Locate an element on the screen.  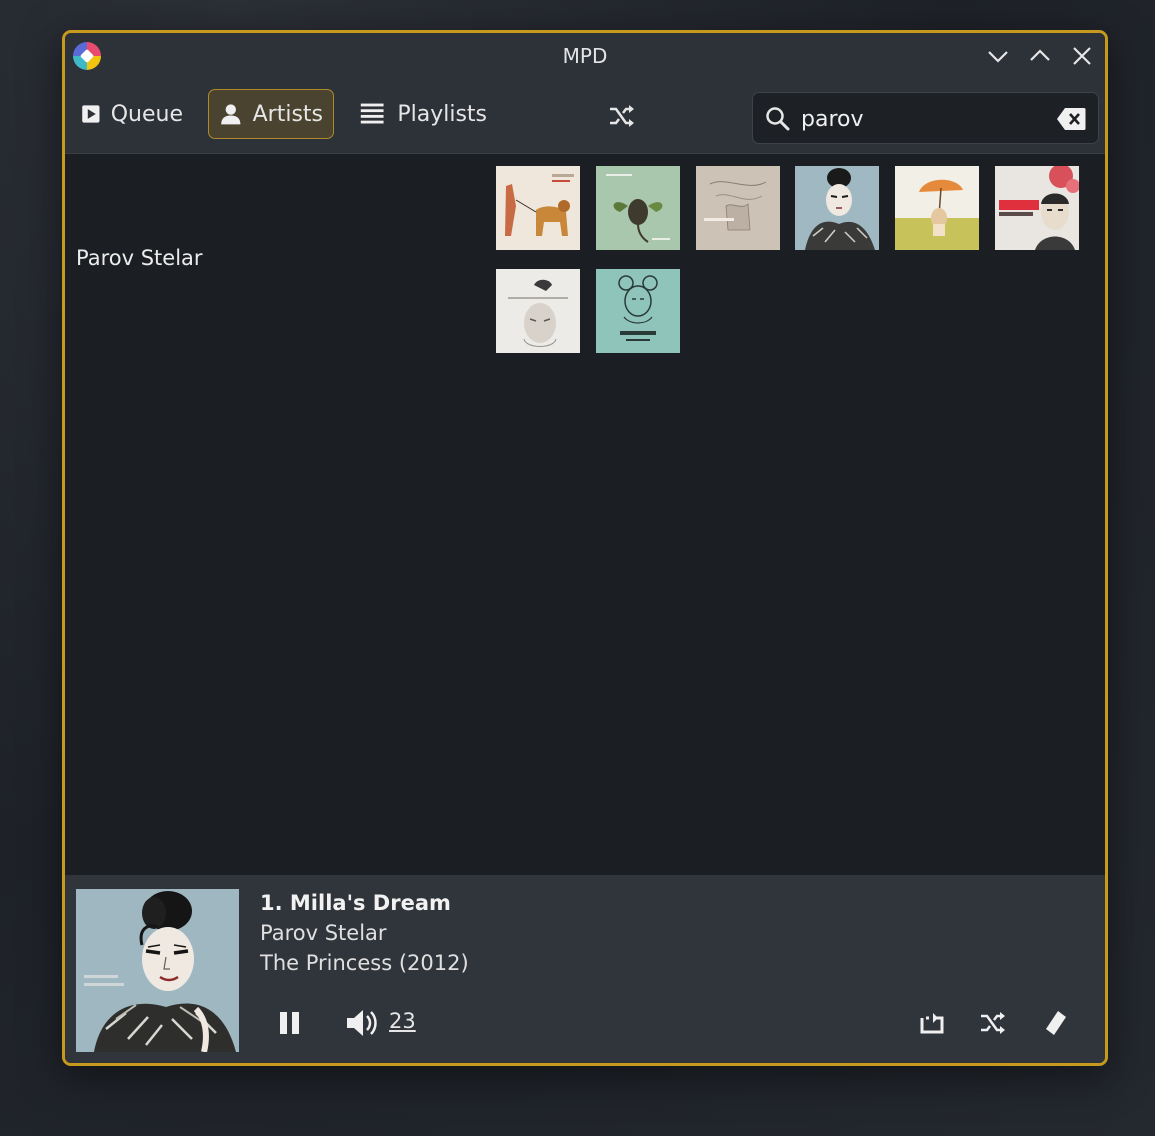
tab-artists: Artists is located at coordinates (271, 114).